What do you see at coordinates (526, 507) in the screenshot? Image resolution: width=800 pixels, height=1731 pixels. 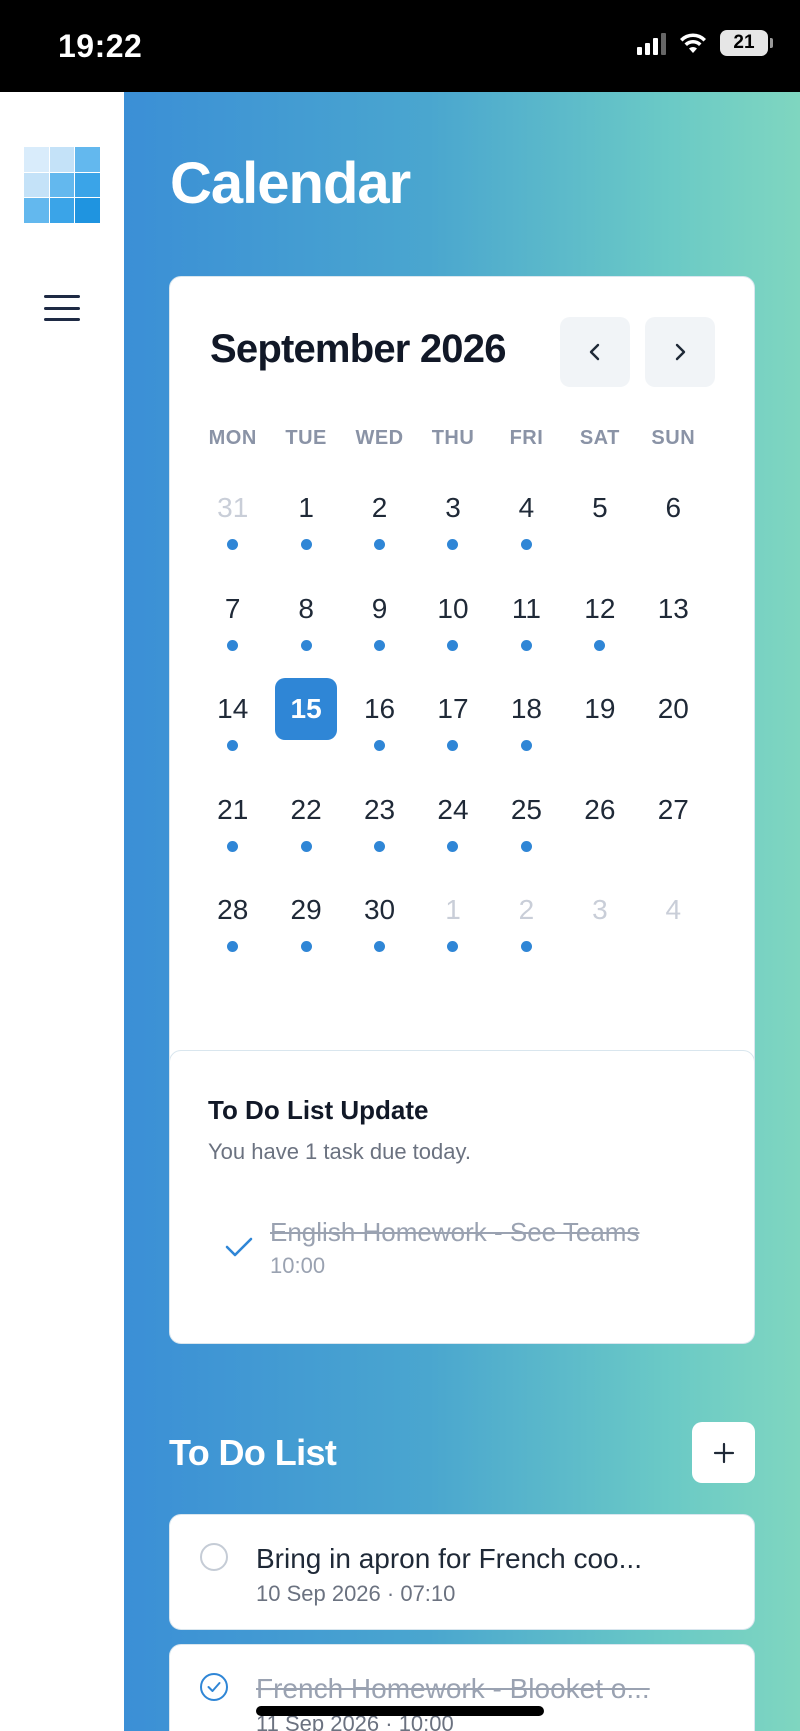 I see `day-number: 4` at bounding box center [526, 507].